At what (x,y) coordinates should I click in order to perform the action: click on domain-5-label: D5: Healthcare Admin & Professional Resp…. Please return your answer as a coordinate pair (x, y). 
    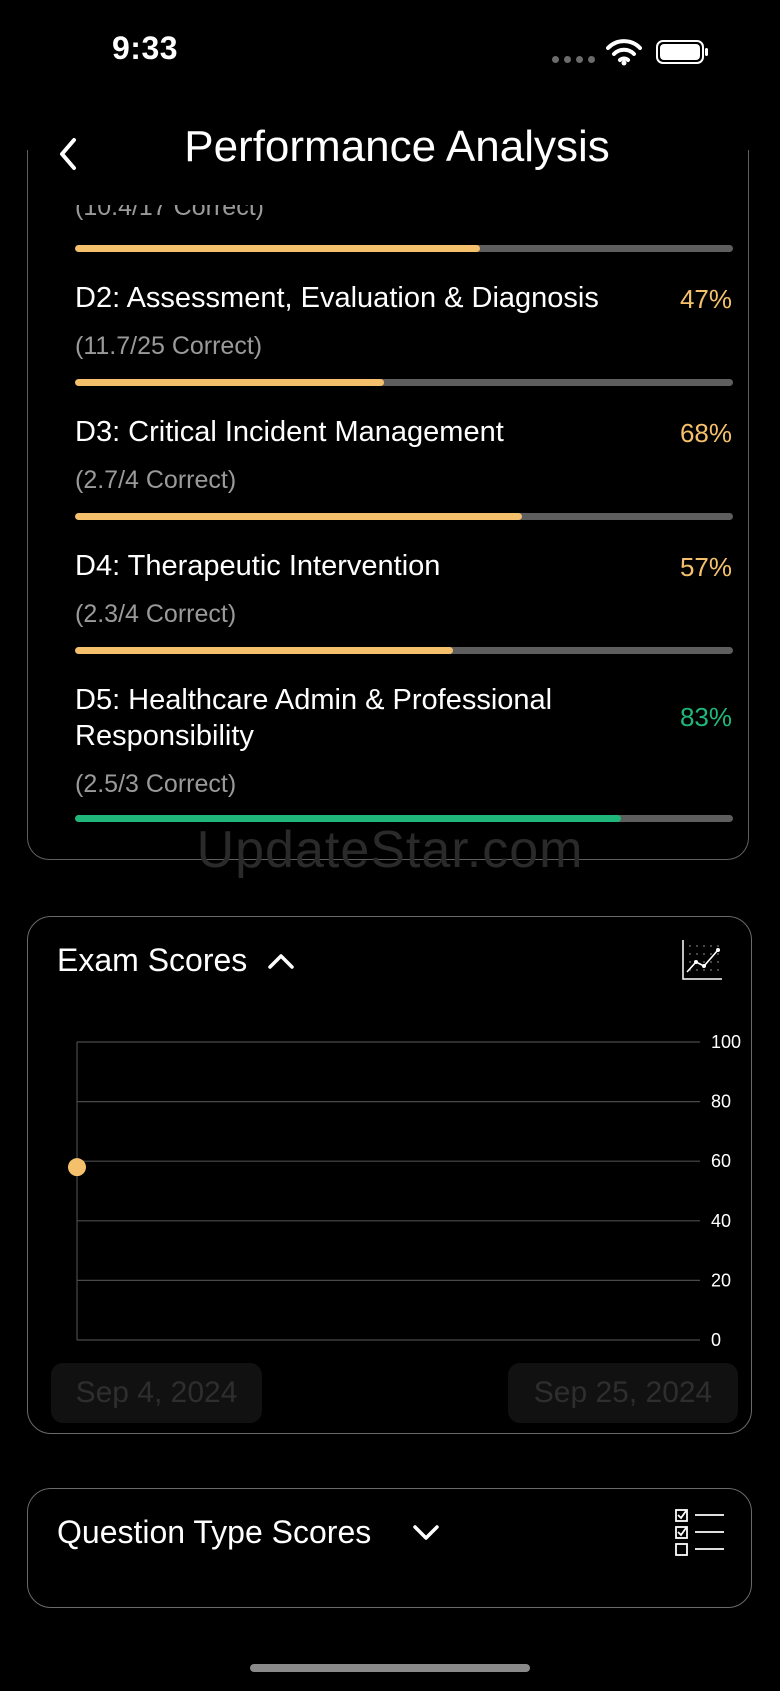
    Looking at the image, I should click on (314, 718).